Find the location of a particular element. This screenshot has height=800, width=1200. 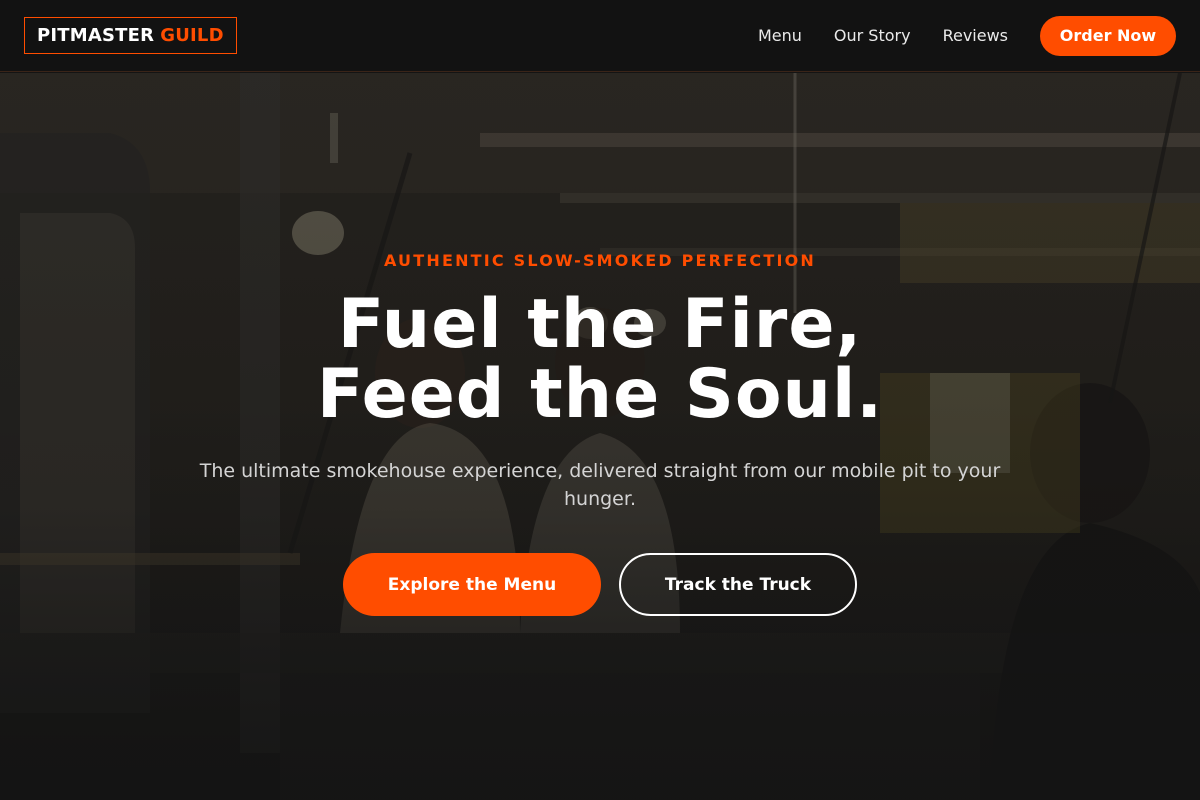

order-now-button: Order Now is located at coordinates (1108, 35).